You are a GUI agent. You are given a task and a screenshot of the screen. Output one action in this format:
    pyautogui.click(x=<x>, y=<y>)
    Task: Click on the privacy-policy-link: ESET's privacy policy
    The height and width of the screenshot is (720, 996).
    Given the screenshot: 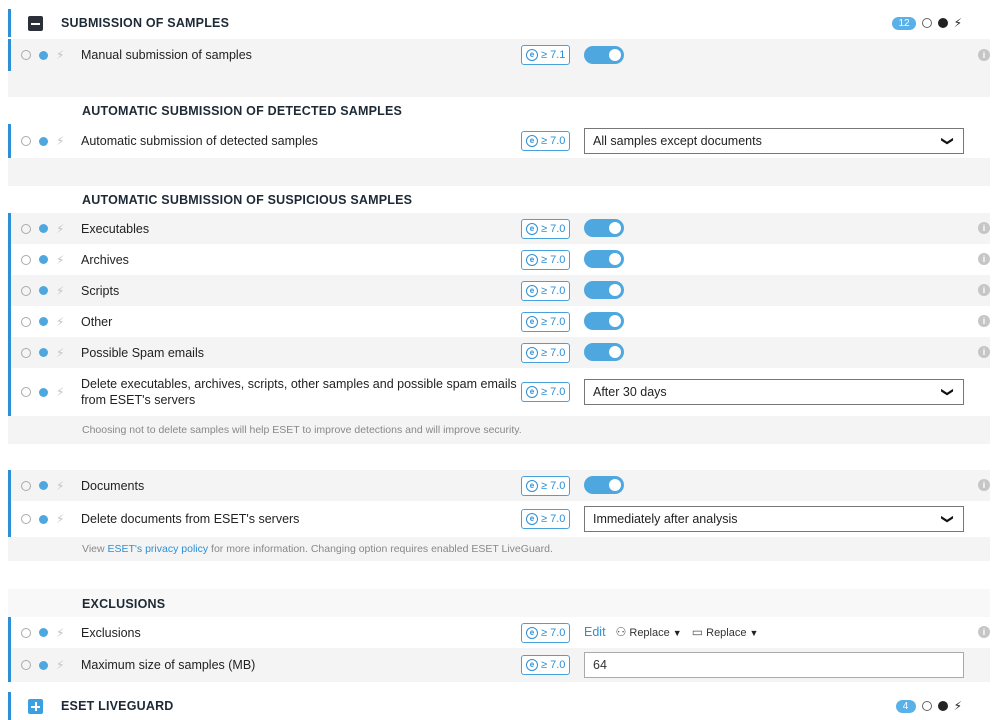 What is the action you would take?
    pyautogui.click(x=158, y=549)
    